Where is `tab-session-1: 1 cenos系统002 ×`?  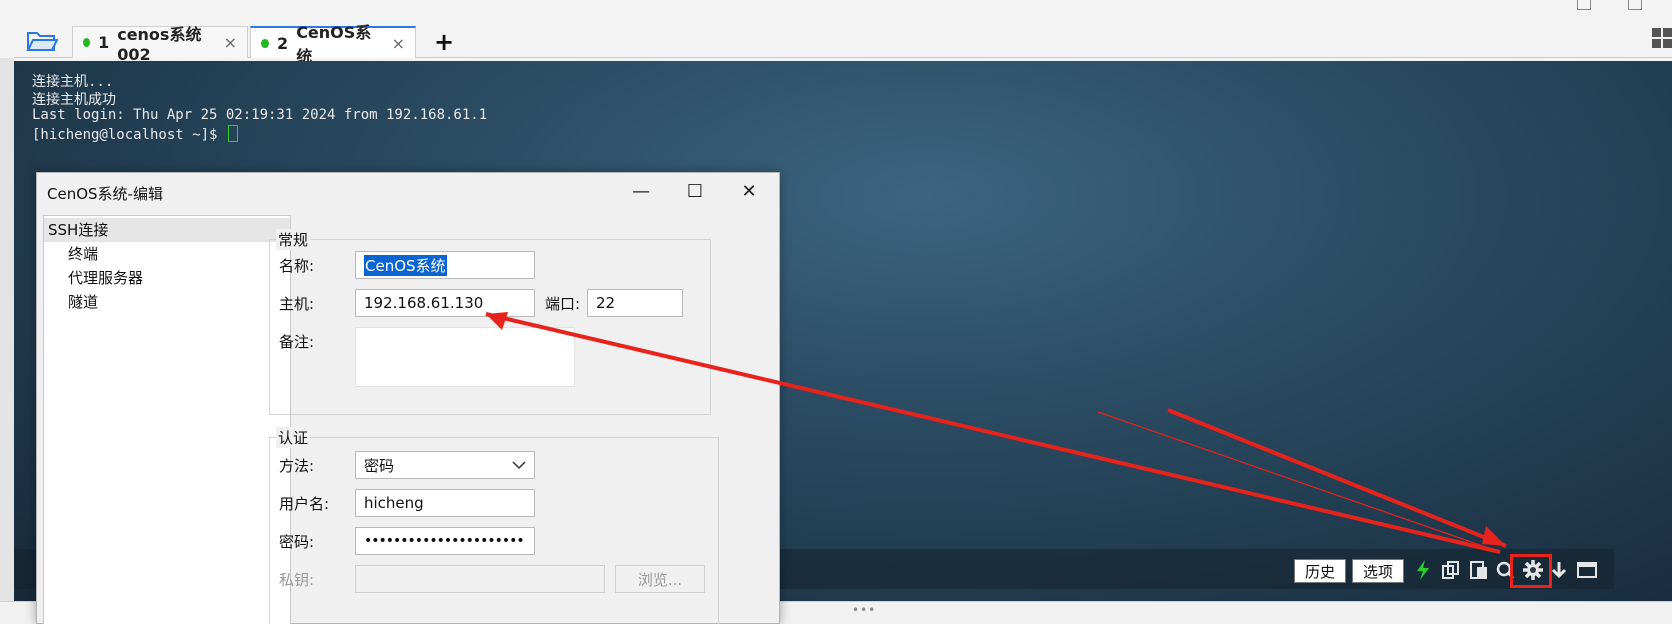 tab-session-1: 1 cenos系统002 × is located at coordinates (160, 44).